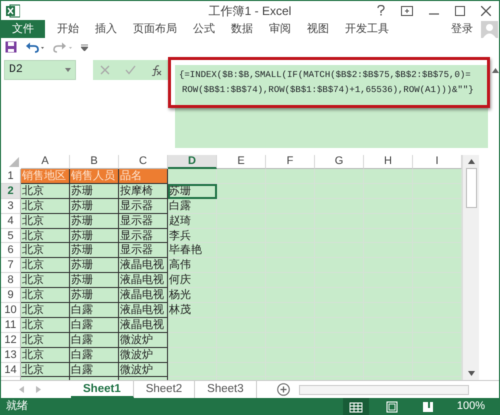  I want to click on undo-icon, so click(35, 47).